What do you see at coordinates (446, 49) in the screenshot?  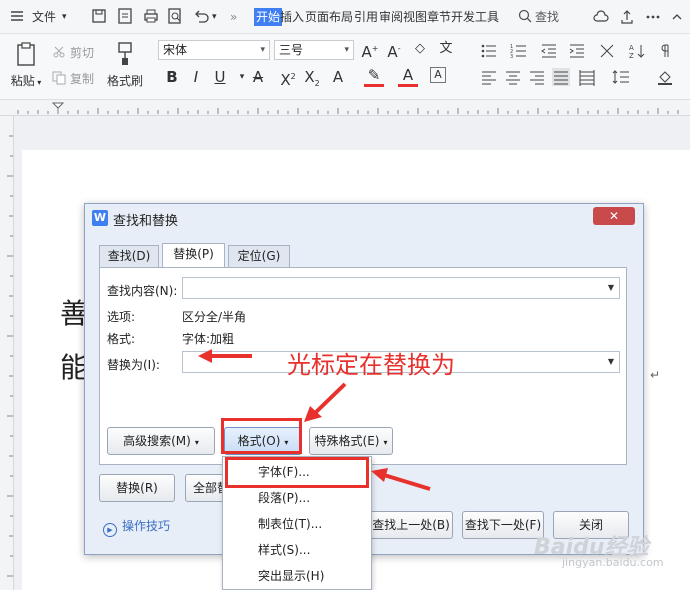 I see `phonetic-guide-icon: 文` at bounding box center [446, 49].